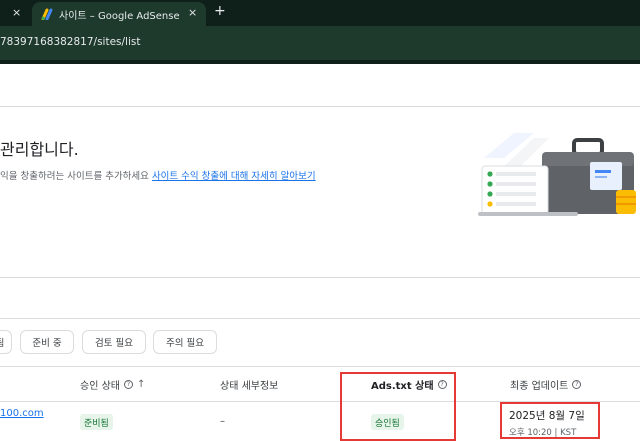  What do you see at coordinates (70, 42) in the screenshot?
I see `url-text: 78397168382817/sites/list` at bounding box center [70, 42].